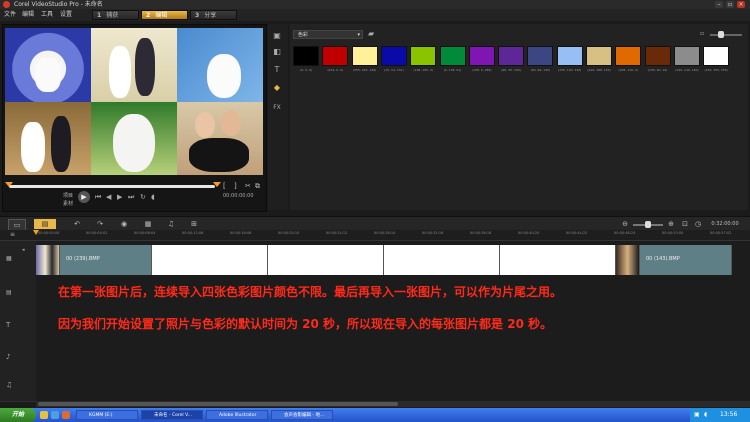 Image resolution: width=750 pixels, height=422 pixels. What do you see at coordinates (726, 35) in the screenshot?
I see `zoom-slider` at bounding box center [726, 35].